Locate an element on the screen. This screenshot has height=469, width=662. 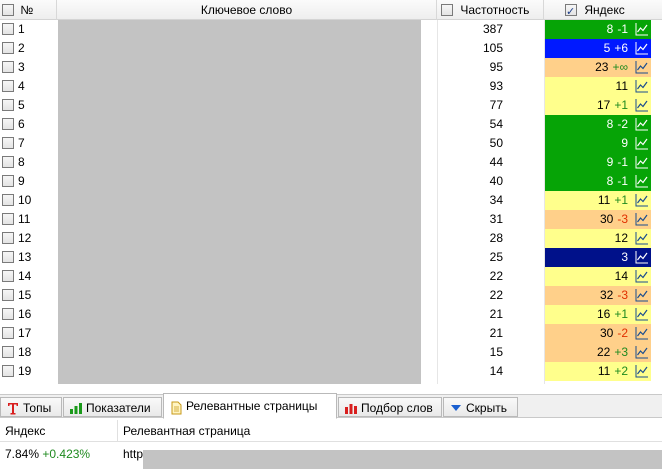
row-frequency: 54 is located at coordinates (496, 124).